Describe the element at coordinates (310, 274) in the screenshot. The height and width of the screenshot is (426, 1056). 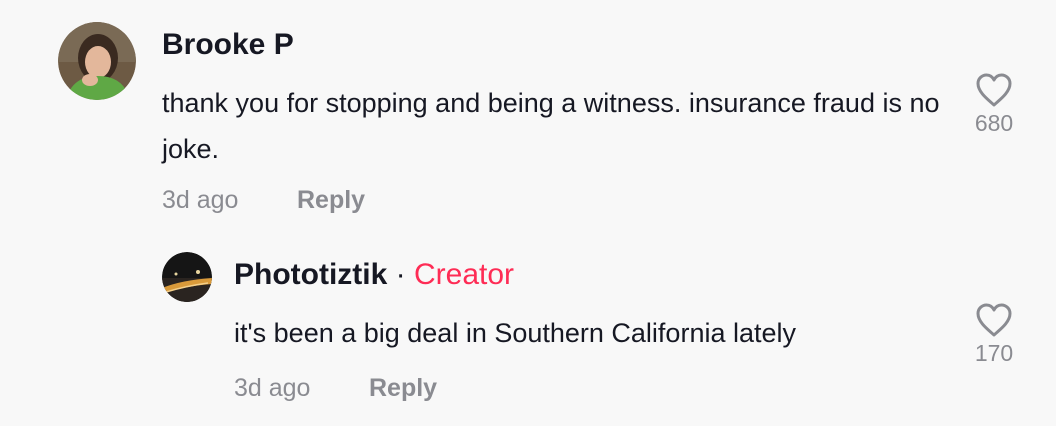
I see `reply-username: Phototiztik` at that location.